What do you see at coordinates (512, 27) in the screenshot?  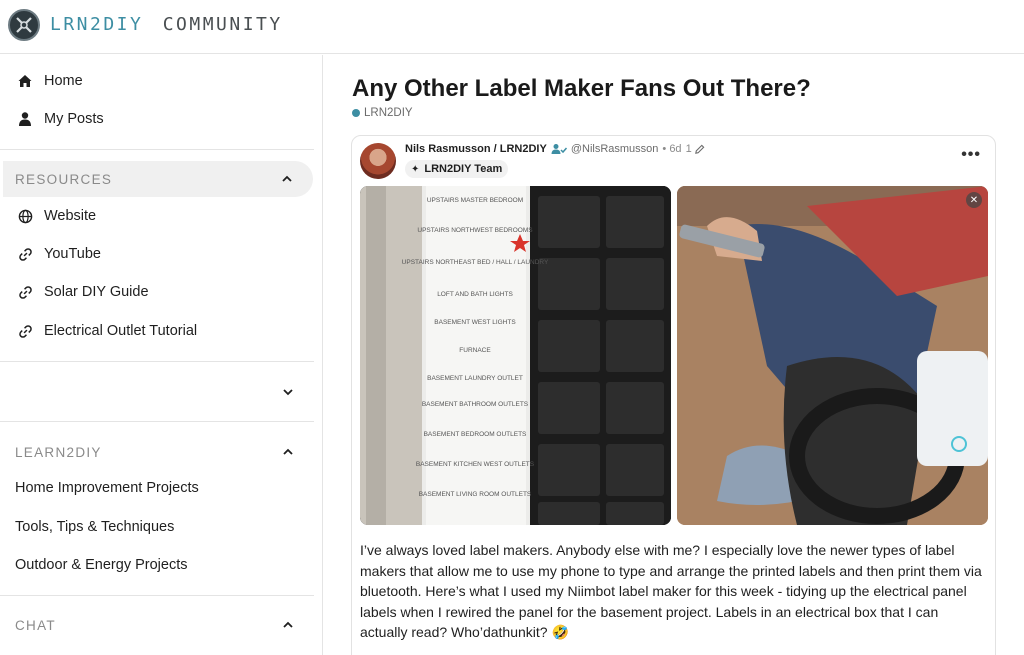 I see `top-bar: LRN2DIY COMMUNITY` at bounding box center [512, 27].